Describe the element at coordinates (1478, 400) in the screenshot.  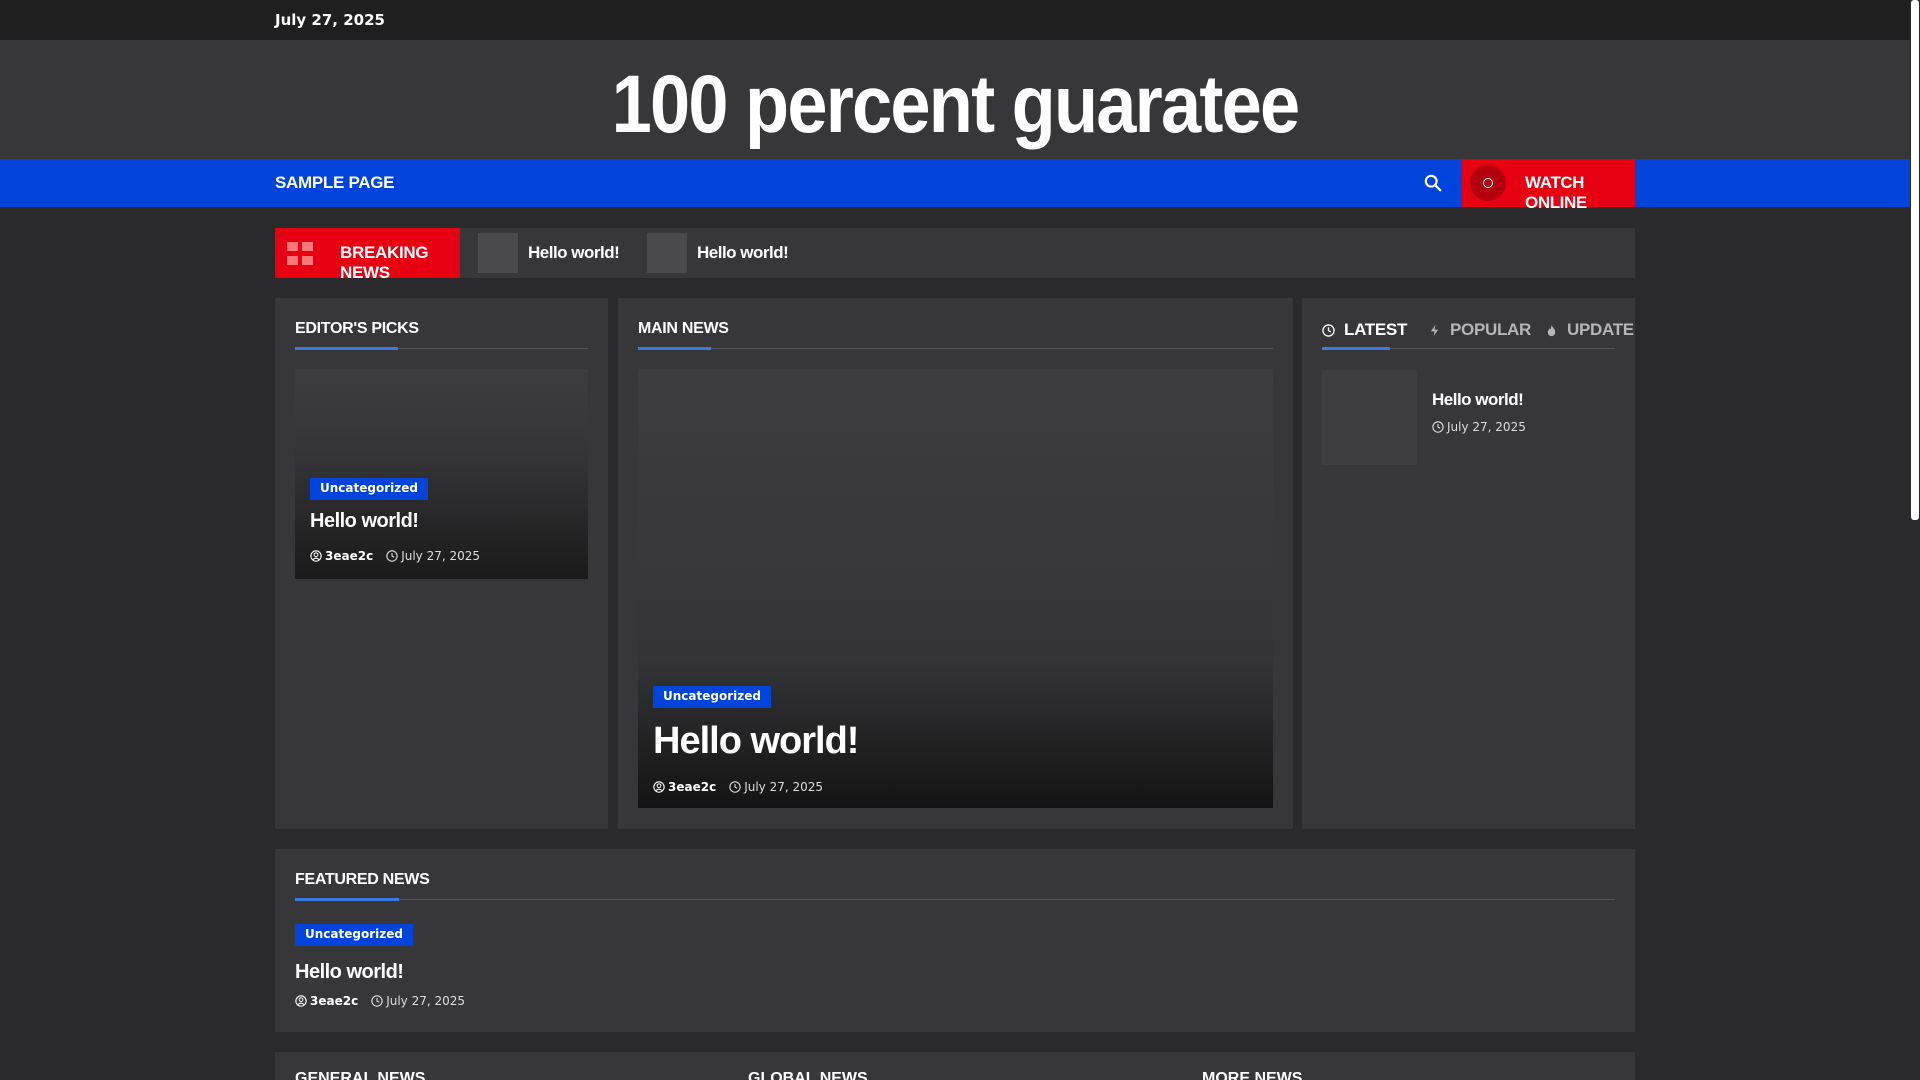
I see `latest-item-title: Hello world!` at that location.